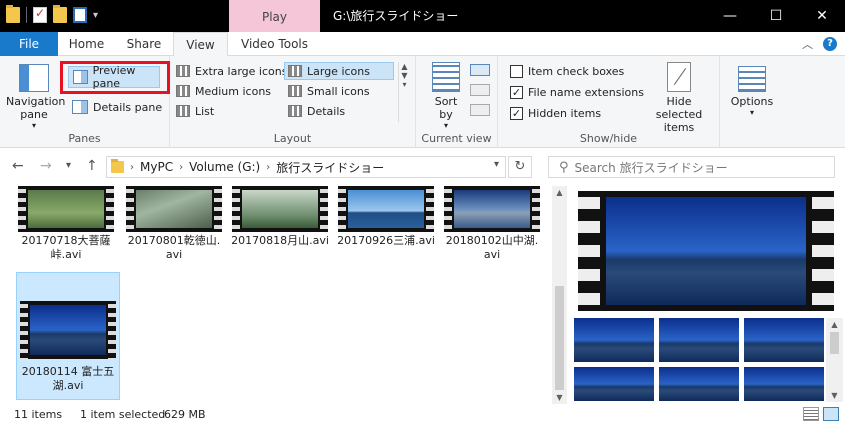 Image resolution: width=845 pixels, height=426 pixels. Describe the element at coordinates (422, 415) in the screenshot. I see `status-bar: 11 items 1 item selected 629 MB` at that location.